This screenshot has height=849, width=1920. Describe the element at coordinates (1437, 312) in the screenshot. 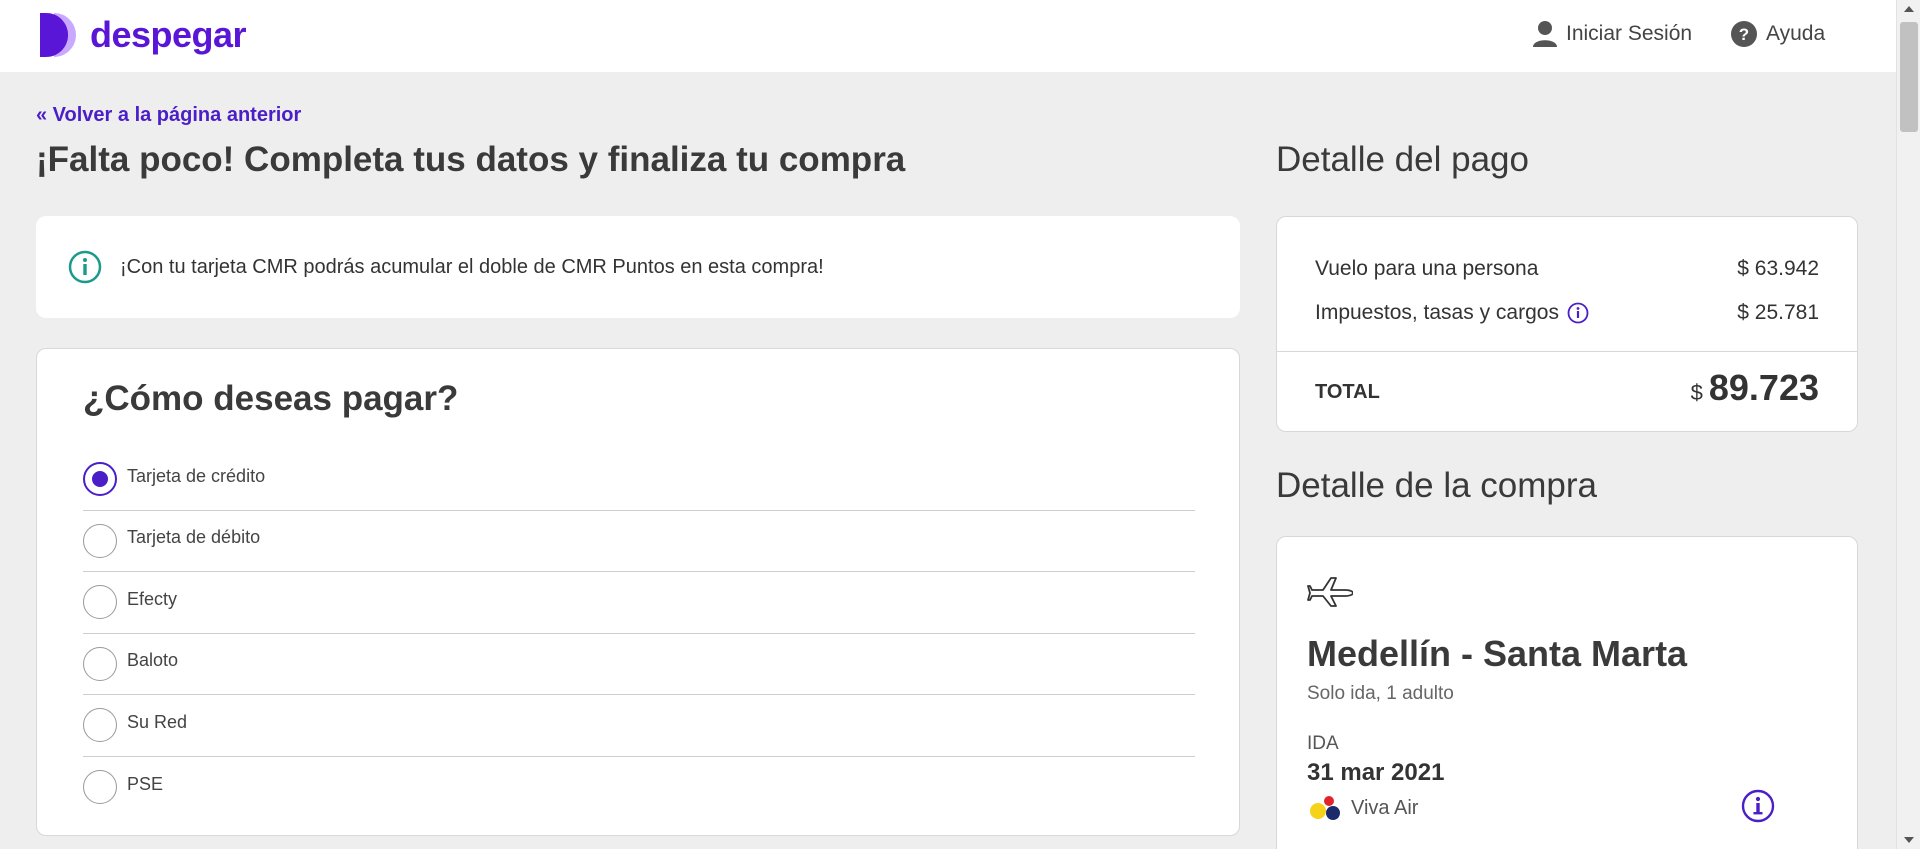

I see `taxes-label: Impuestos, tasas y cargos` at that location.